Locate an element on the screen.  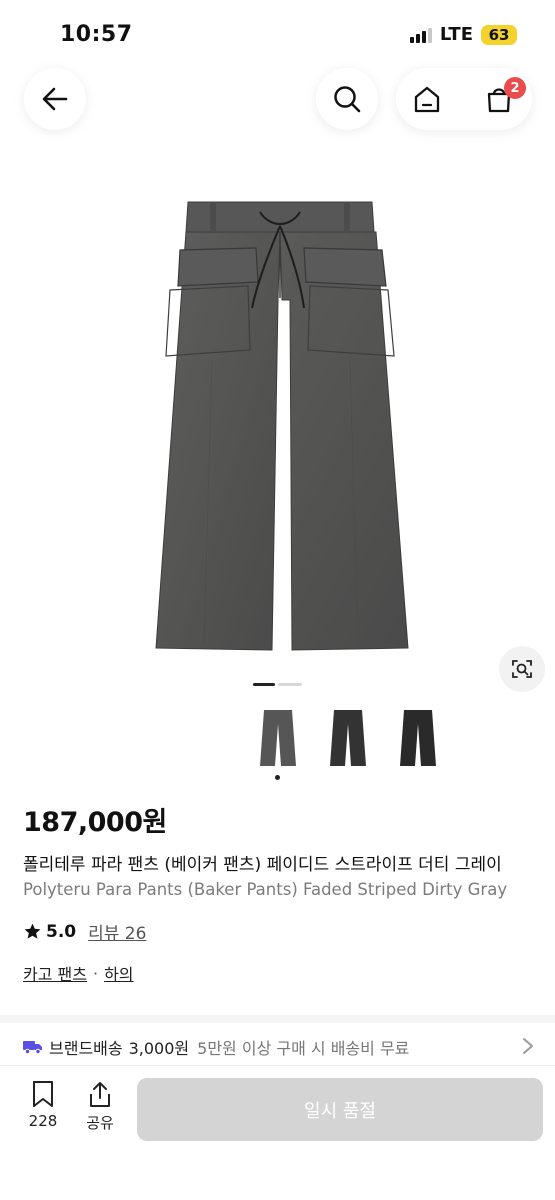
signal-icon is located at coordinates (420, 35).